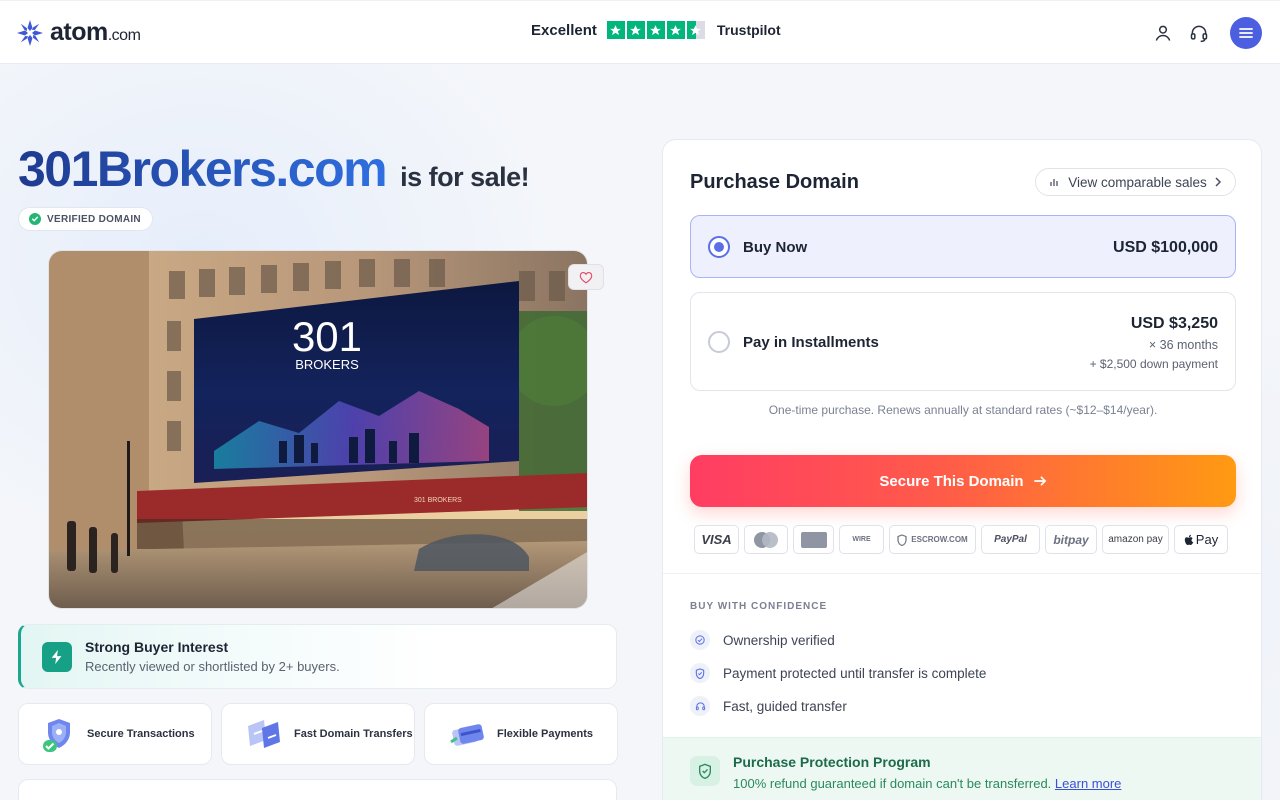 The height and width of the screenshot is (800, 1280). Describe the element at coordinates (719, 342) in the screenshot. I see `installments-radio` at that location.